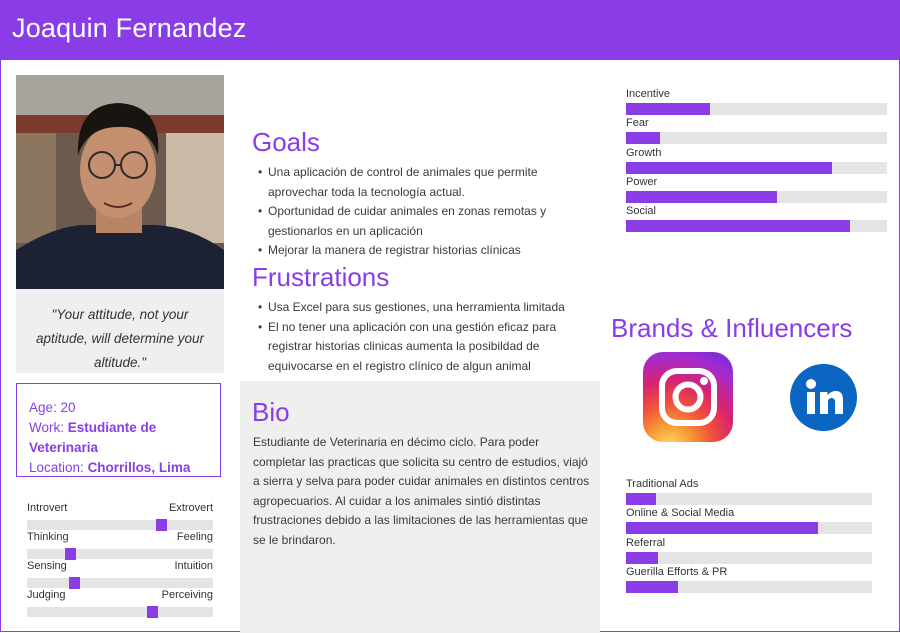 Image resolution: width=900 pixels, height=633 pixels. Describe the element at coordinates (641, 211) in the screenshot. I see `motivation-label: Social` at that location.